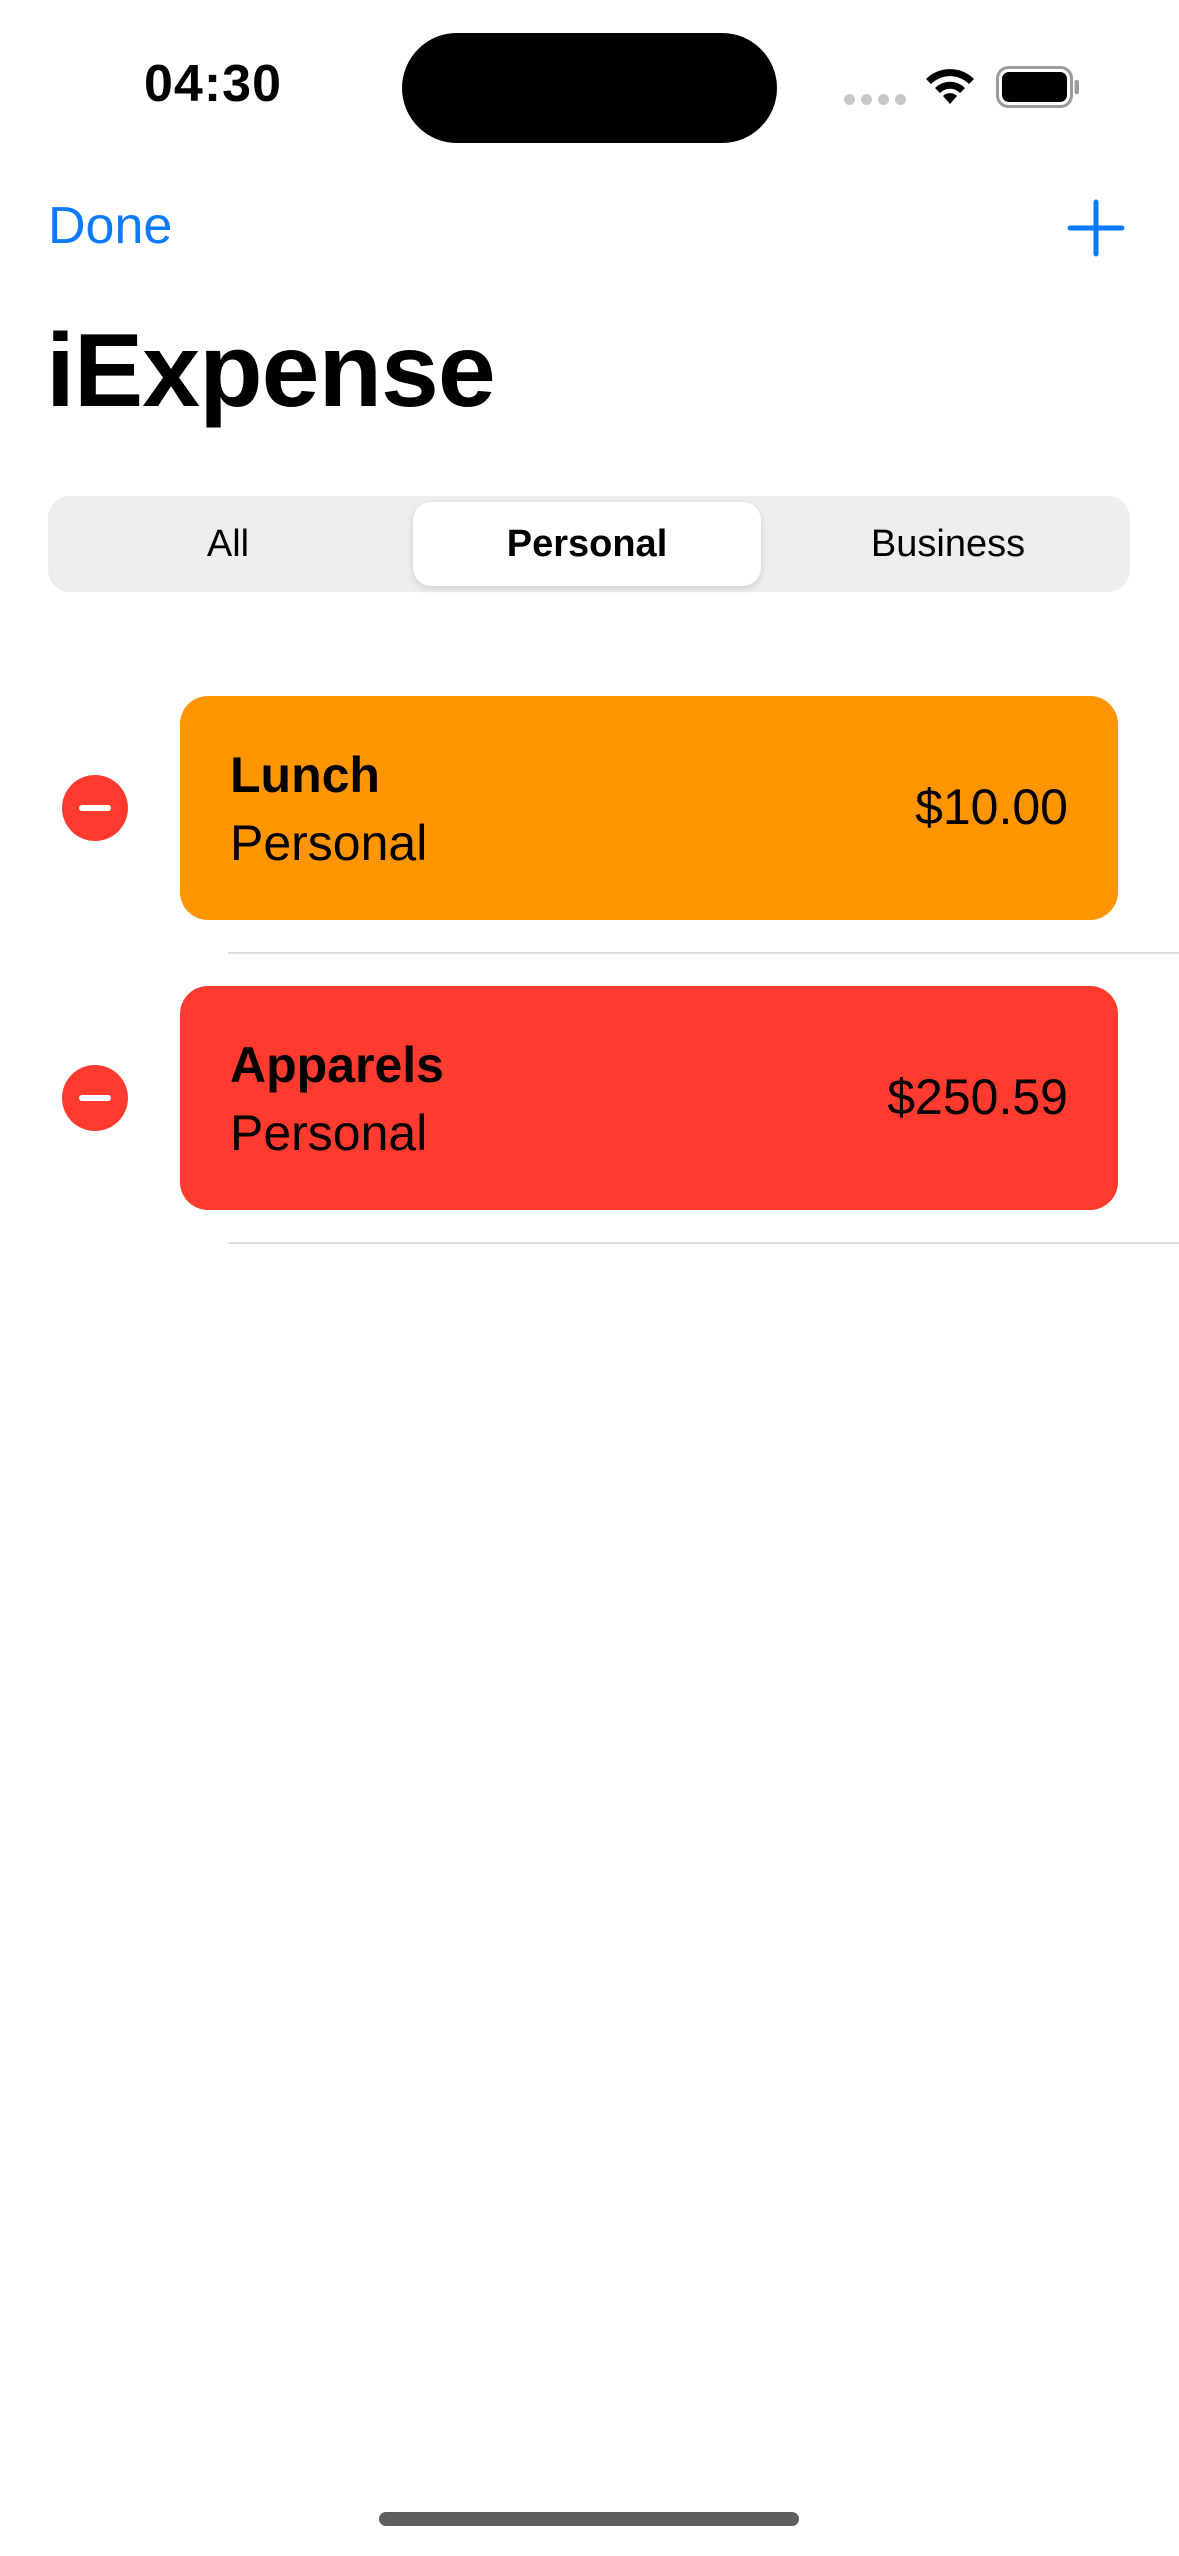 The height and width of the screenshot is (2556, 1179). Describe the element at coordinates (271, 371) in the screenshot. I see `page-title: iExpense` at that location.